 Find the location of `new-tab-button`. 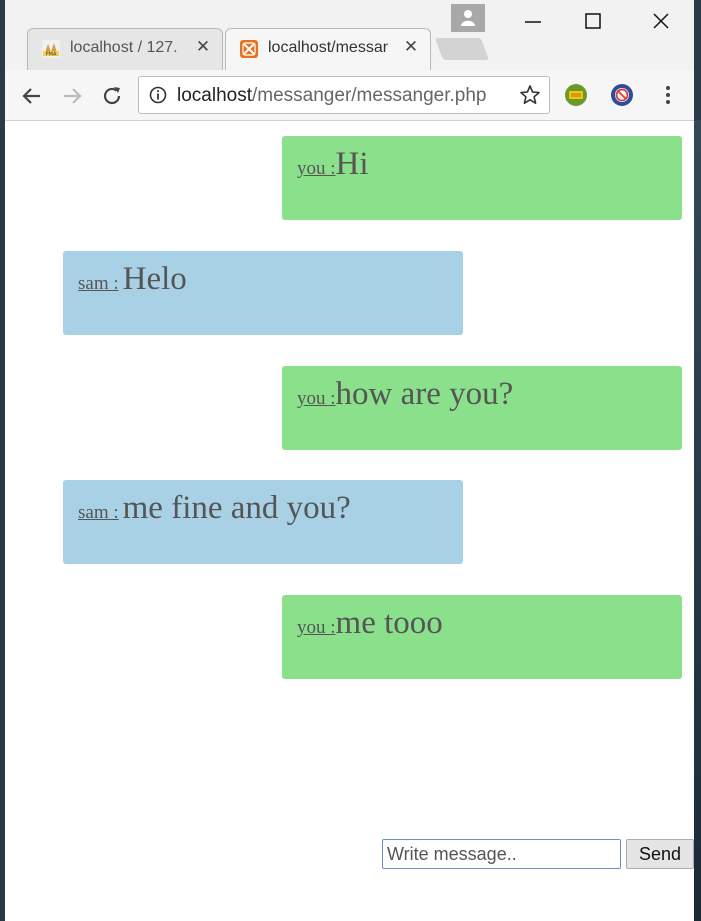

new-tab-button is located at coordinates (462, 49).